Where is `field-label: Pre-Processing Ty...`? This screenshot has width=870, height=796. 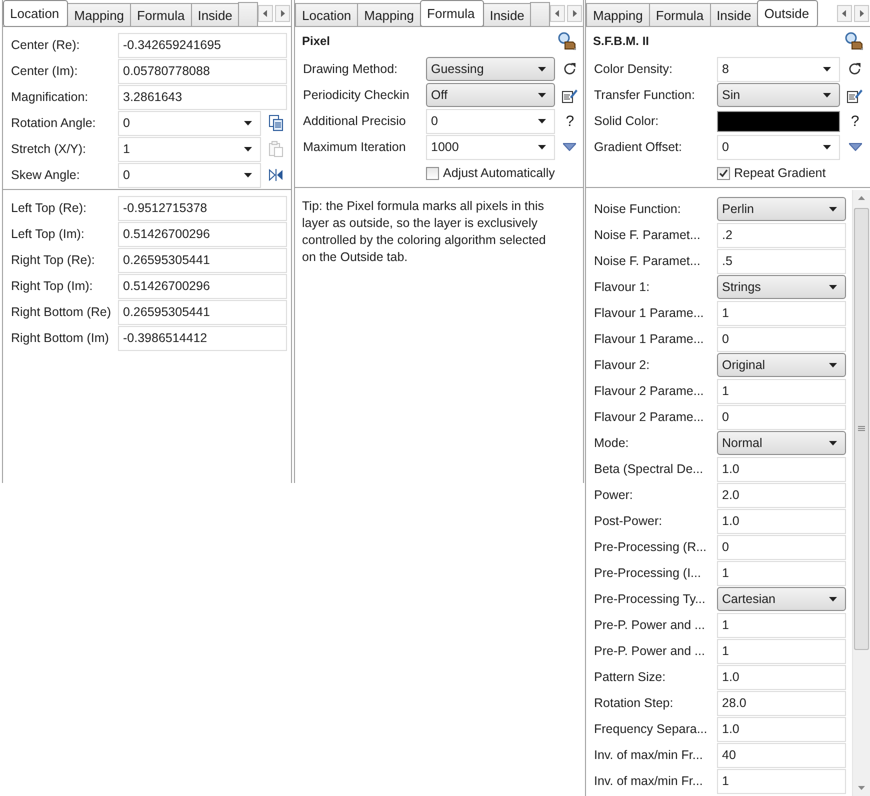
field-label: Pre-Processing Ty... is located at coordinates (649, 599).